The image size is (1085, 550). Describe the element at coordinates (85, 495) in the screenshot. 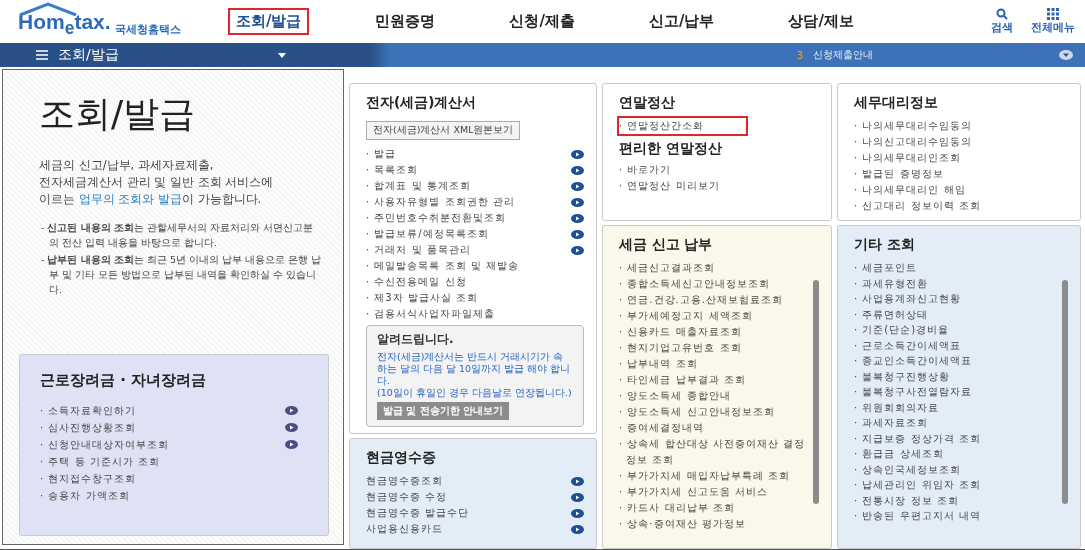

I see `menu-link: · 승용차 가액조회` at that location.